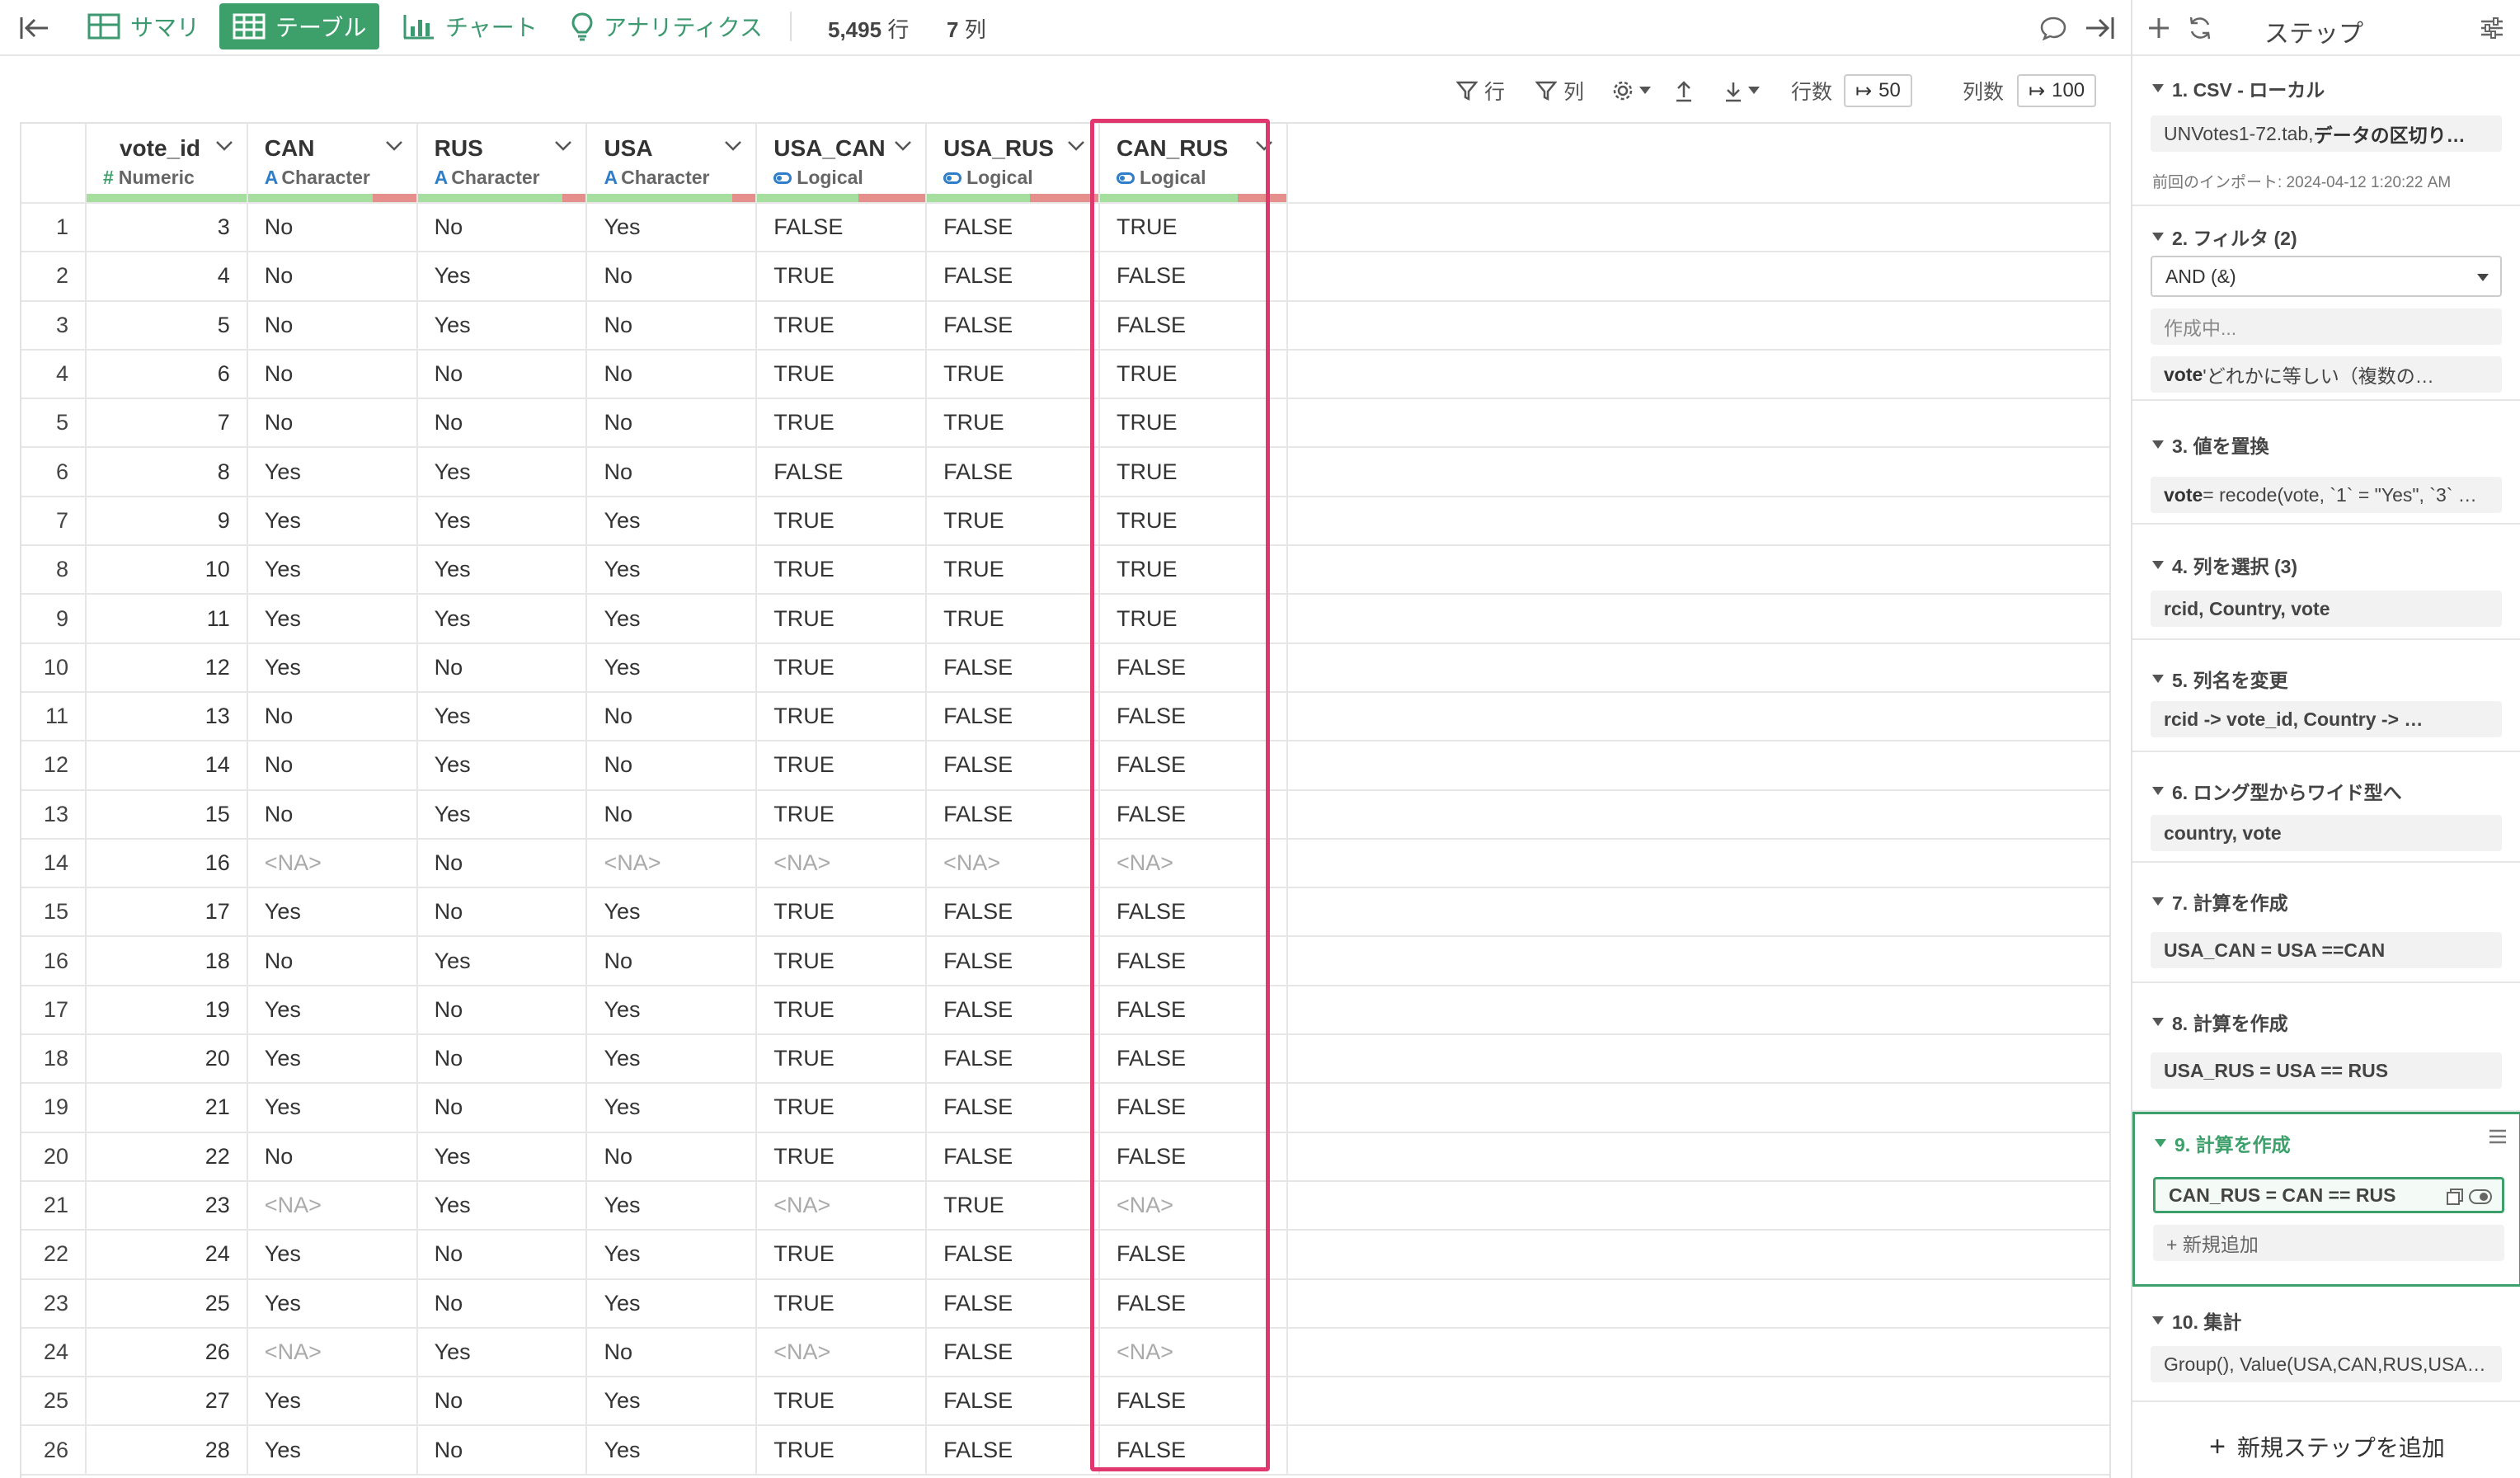 The image size is (2520, 1478). Describe the element at coordinates (2099, 28) in the screenshot. I see `collapse-right-icon` at that location.